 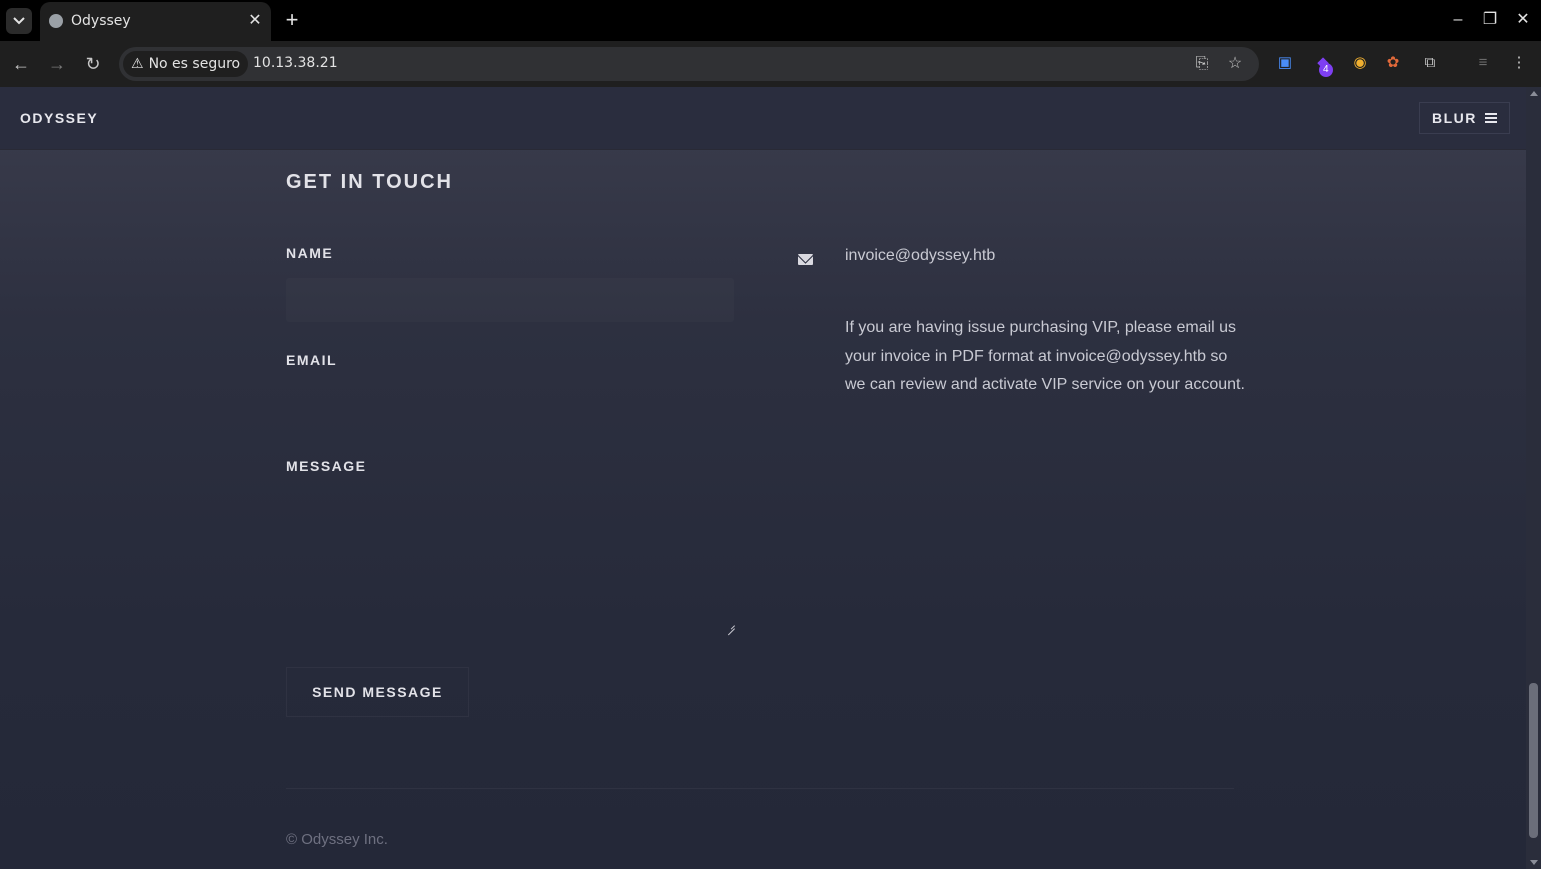 I want to click on globe-icon, so click(x=56, y=21).